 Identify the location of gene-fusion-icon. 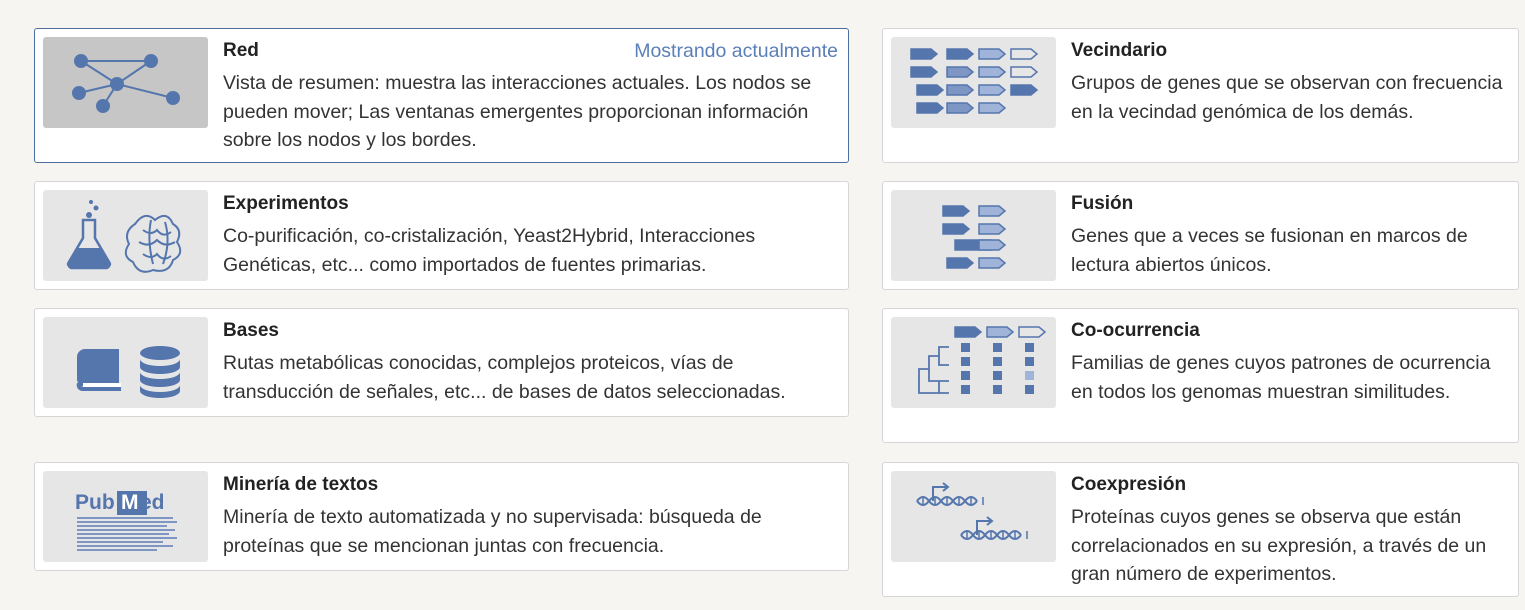
(973, 235).